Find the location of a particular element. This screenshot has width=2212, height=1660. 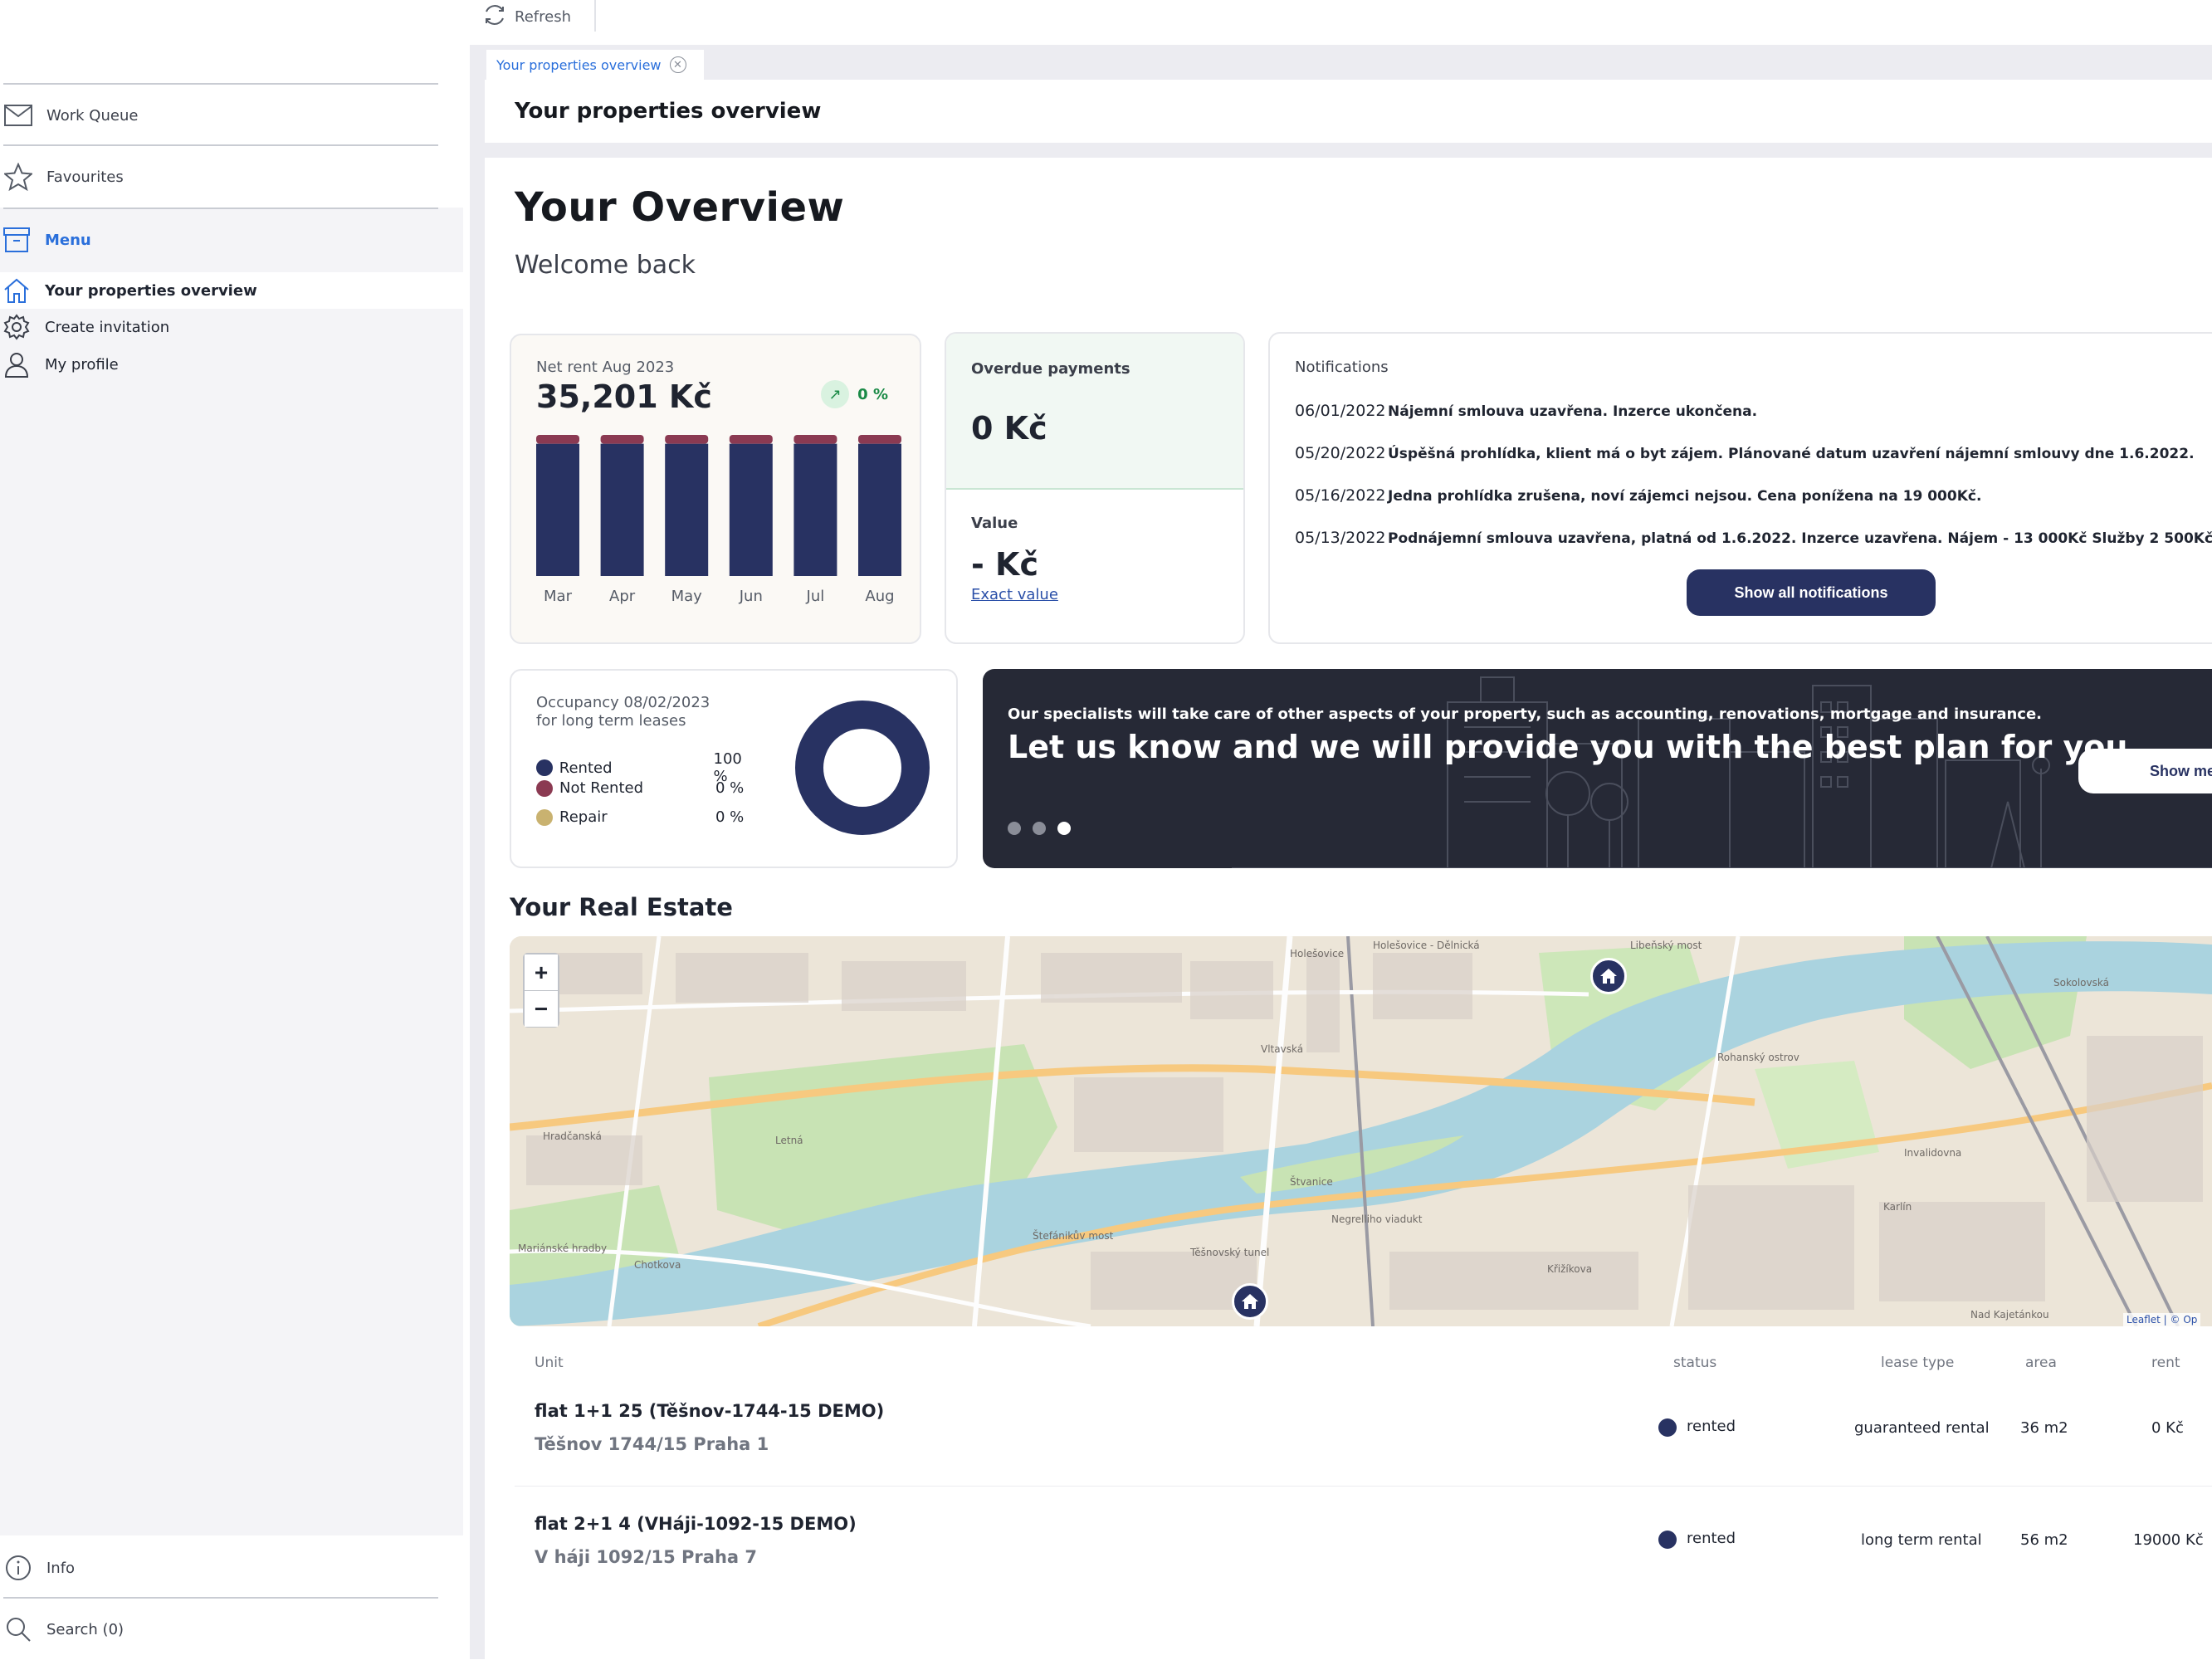

unit-name-link: flat 1+1 25 (Těšnov-1744-15 DEMO) is located at coordinates (709, 1411).